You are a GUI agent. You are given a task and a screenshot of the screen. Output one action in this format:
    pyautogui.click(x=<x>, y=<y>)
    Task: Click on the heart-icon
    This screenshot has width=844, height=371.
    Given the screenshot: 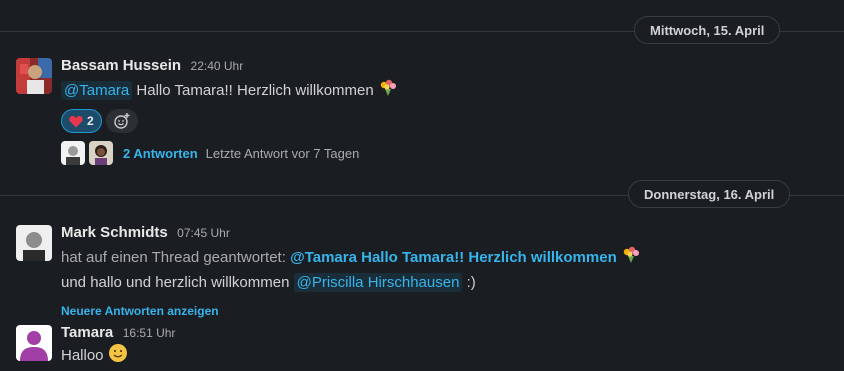 What is the action you would take?
    pyautogui.click(x=76, y=121)
    